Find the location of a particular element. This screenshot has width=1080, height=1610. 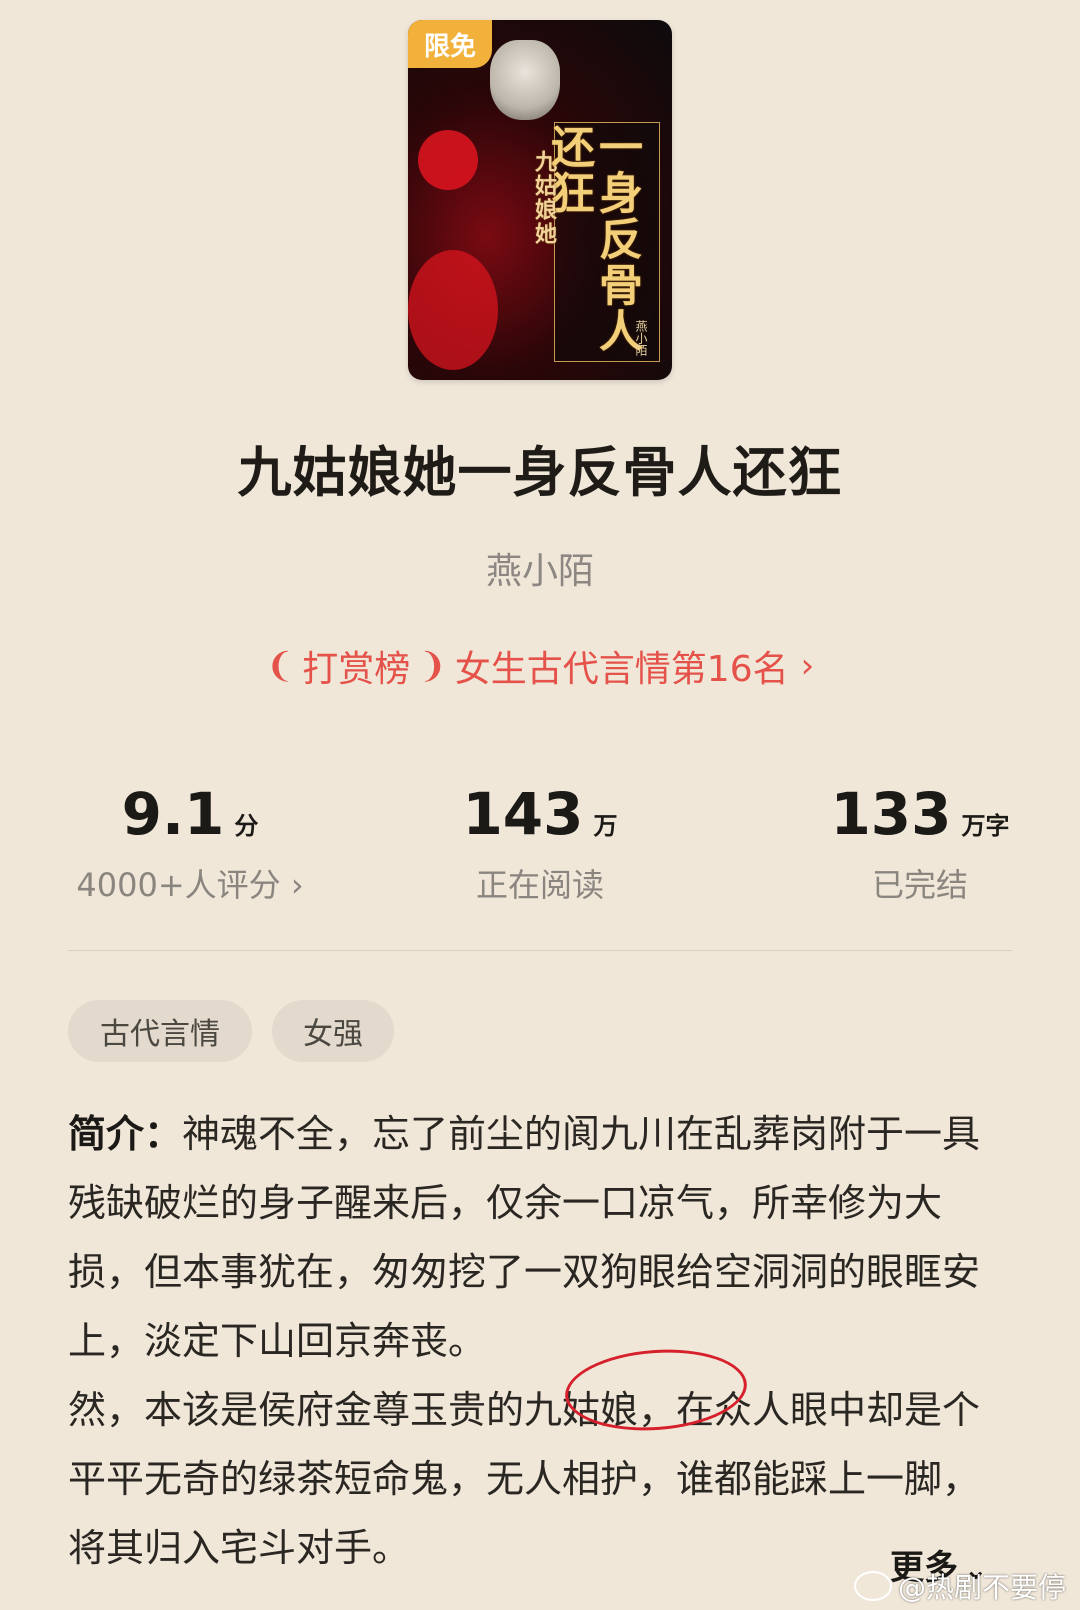

book-cover: 一身反骨人还狂 九姑娘她 燕小陌 限免 is located at coordinates (540, 200).